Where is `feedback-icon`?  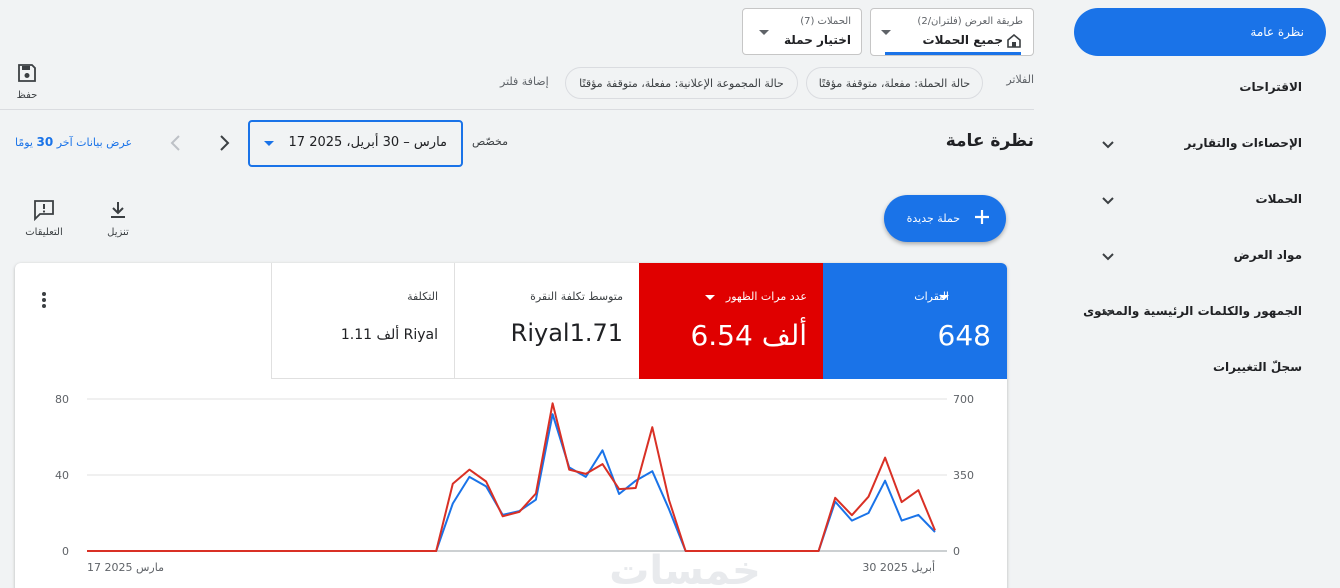 feedback-icon is located at coordinates (44, 212).